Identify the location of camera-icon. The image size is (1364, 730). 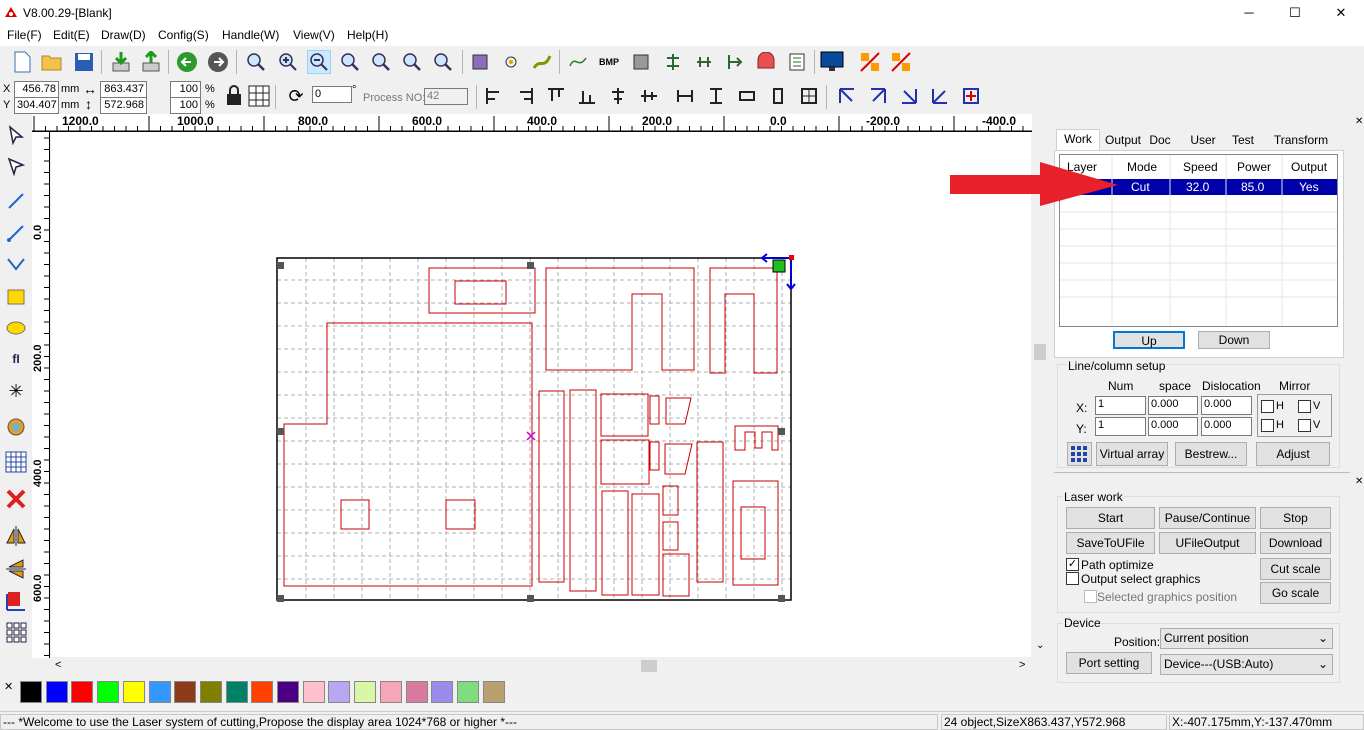
(16, 428).